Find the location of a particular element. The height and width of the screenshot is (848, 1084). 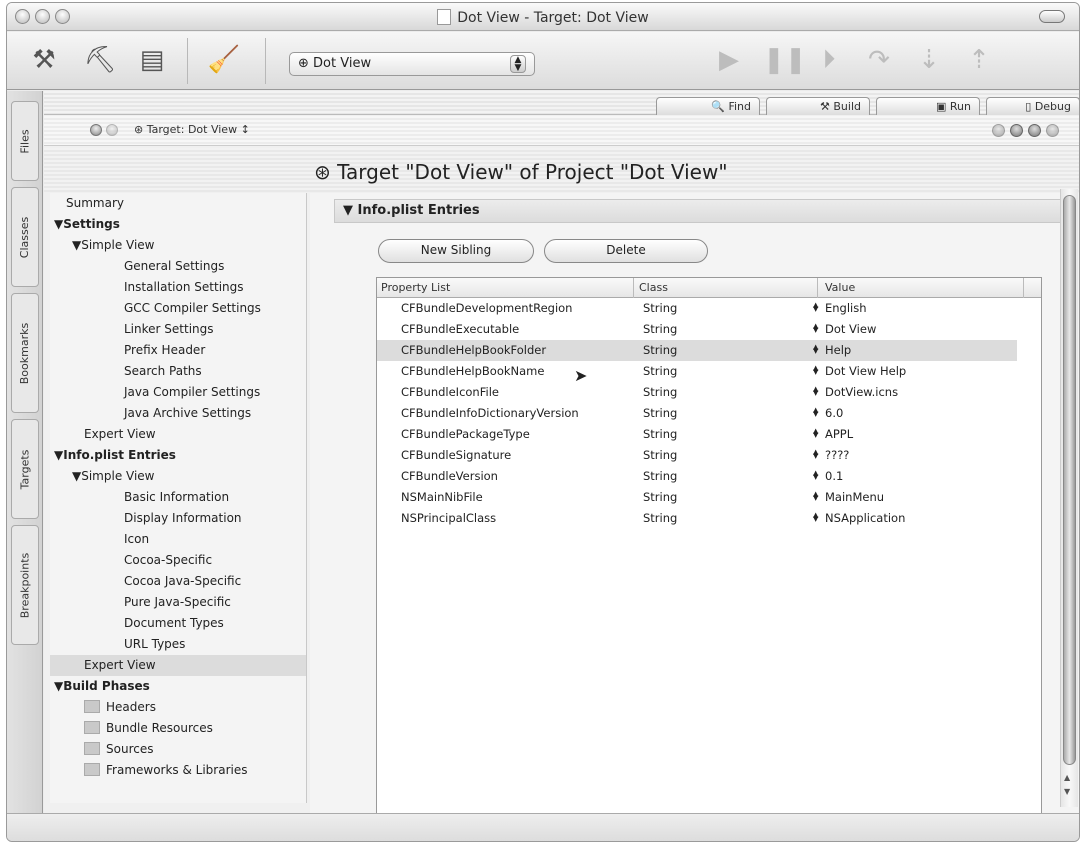

sidebar-item: Display Information is located at coordinates (178, 518).